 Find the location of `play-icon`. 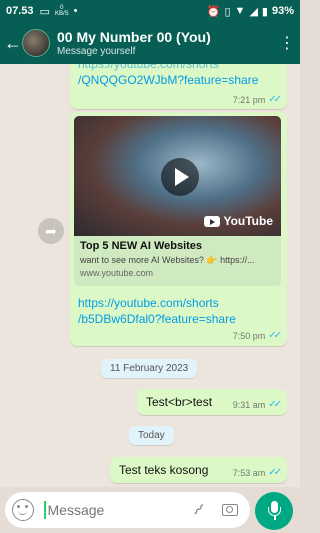

play-icon is located at coordinates (180, 177).